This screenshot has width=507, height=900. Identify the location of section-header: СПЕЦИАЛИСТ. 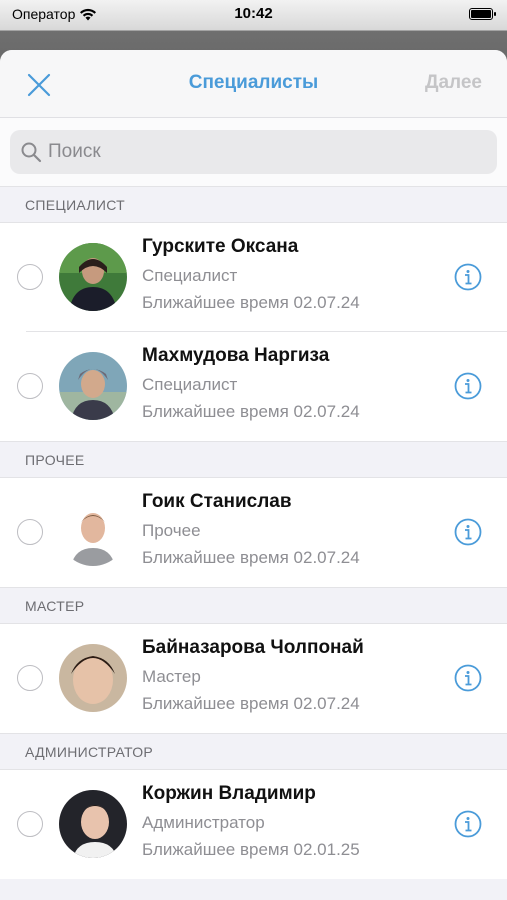
(253, 204).